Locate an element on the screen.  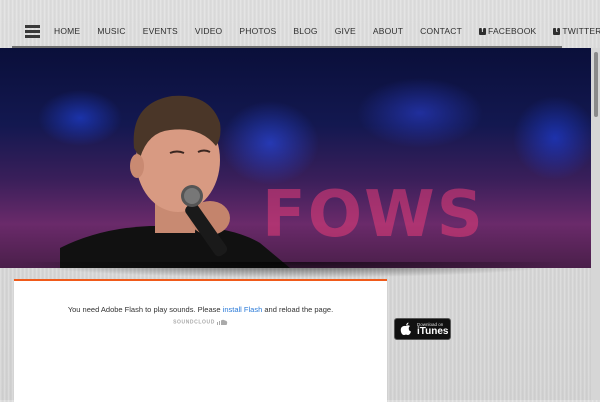
soundcloud-cloud-icon is located at coordinates (222, 322).